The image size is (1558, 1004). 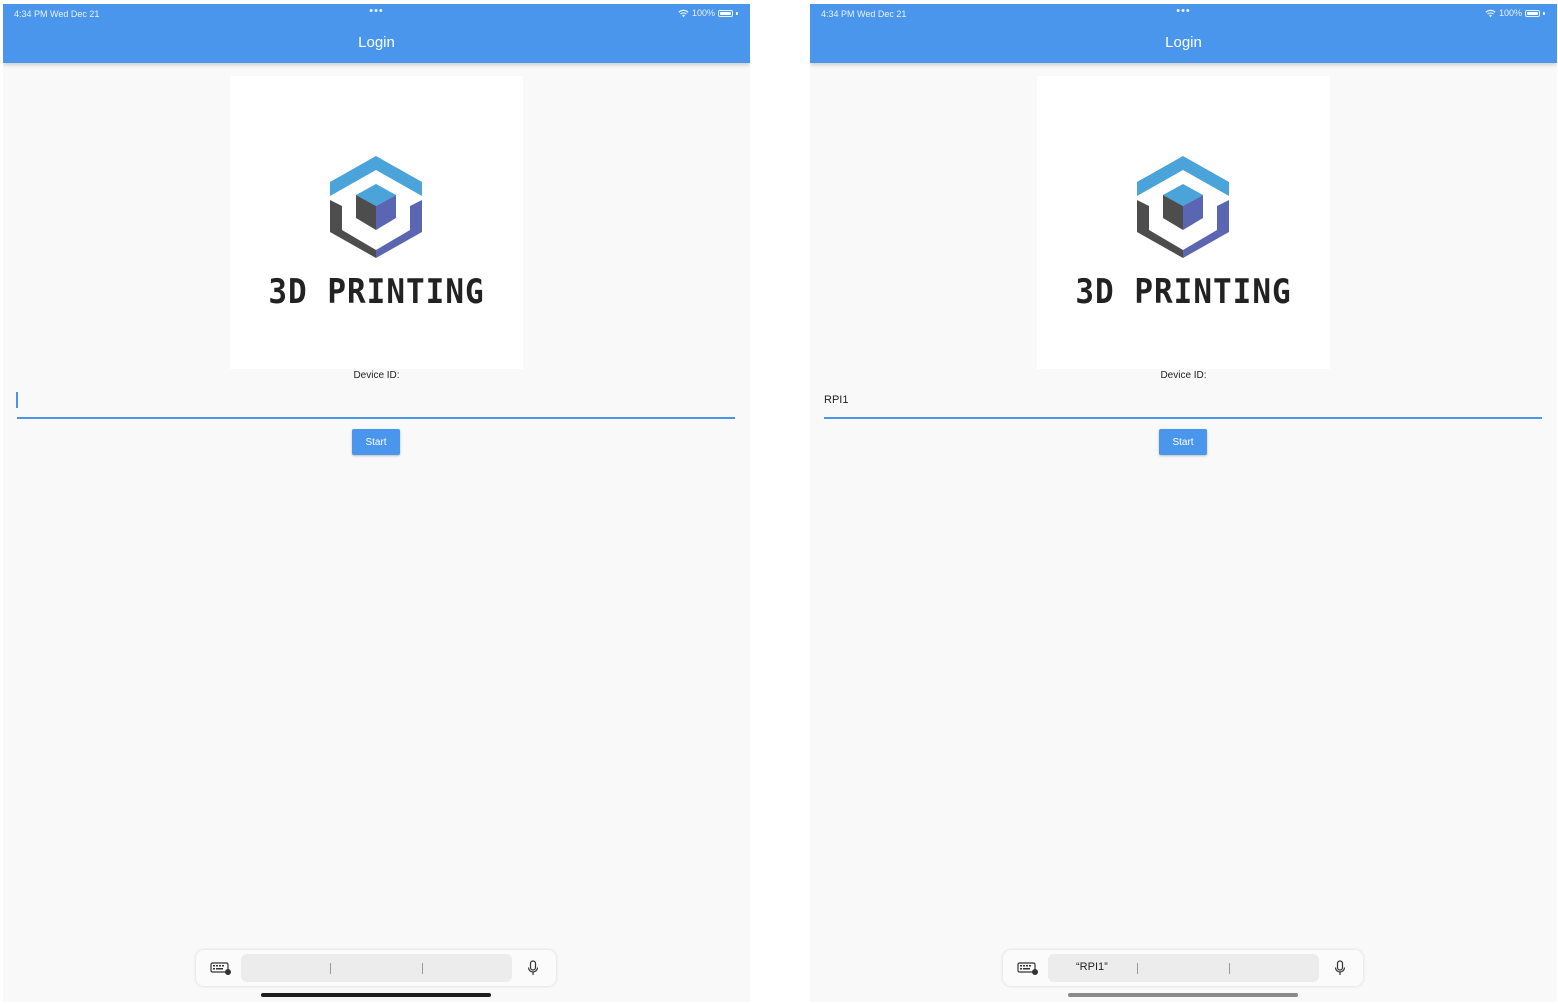 What do you see at coordinates (836, 400) in the screenshot?
I see `device-id-value: RPI1` at bounding box center [836, 400].